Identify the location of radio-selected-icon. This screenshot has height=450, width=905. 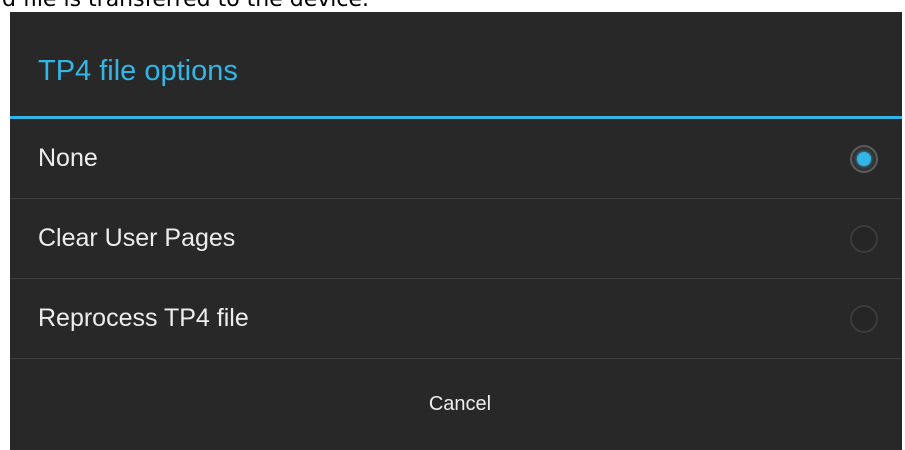
(864, 158).